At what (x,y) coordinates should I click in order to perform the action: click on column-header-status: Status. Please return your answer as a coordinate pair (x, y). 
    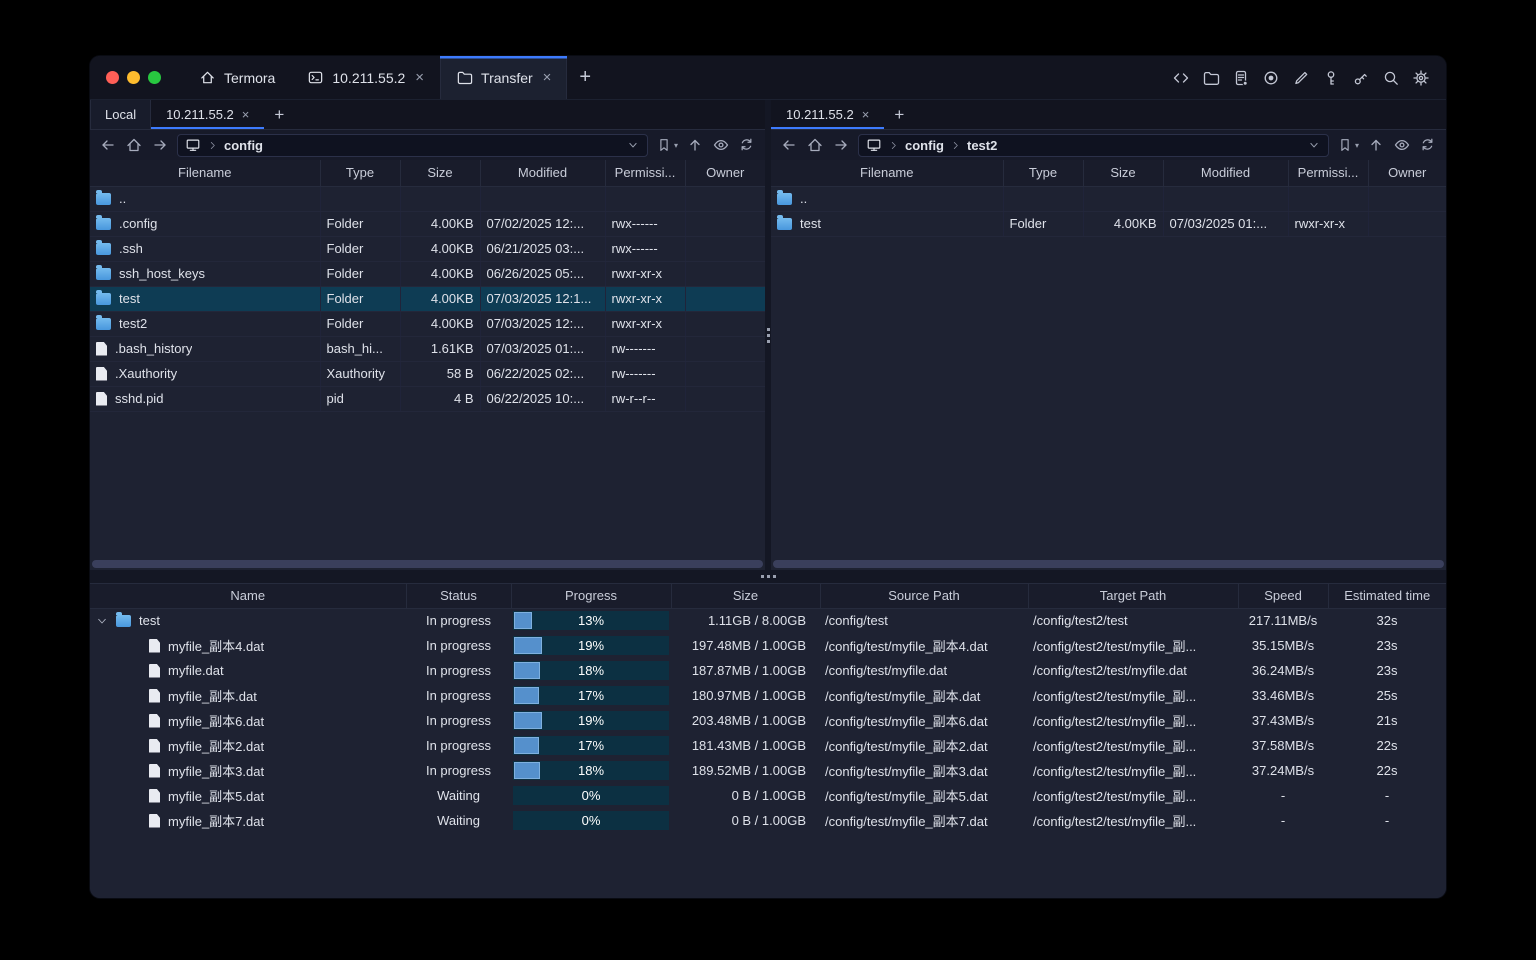
    Looking at the image, I should click on (459, 596).